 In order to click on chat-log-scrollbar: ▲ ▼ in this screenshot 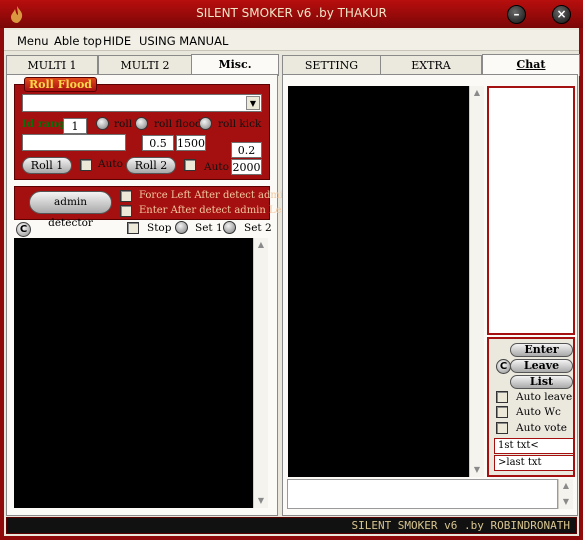, I will do `click(476, 281)`.